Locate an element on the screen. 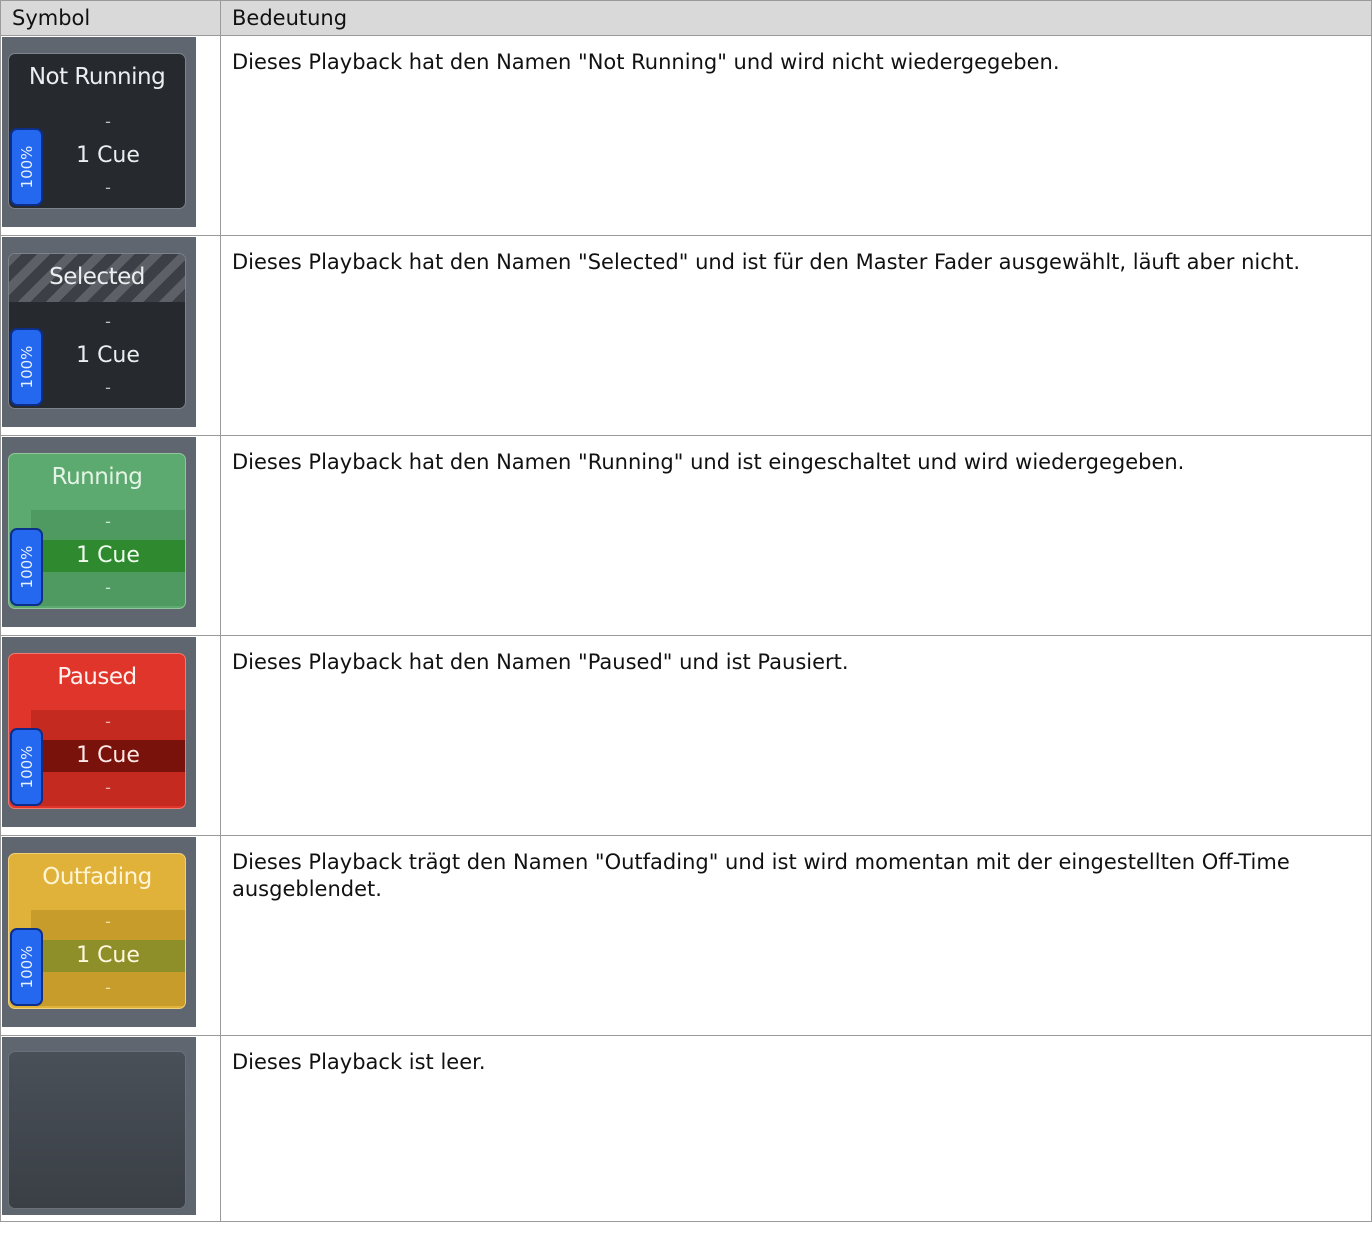 Image resolution: width=1372 pixels, height=1255 pixels. playback-name: Selected is located at coordinates (97, 277).